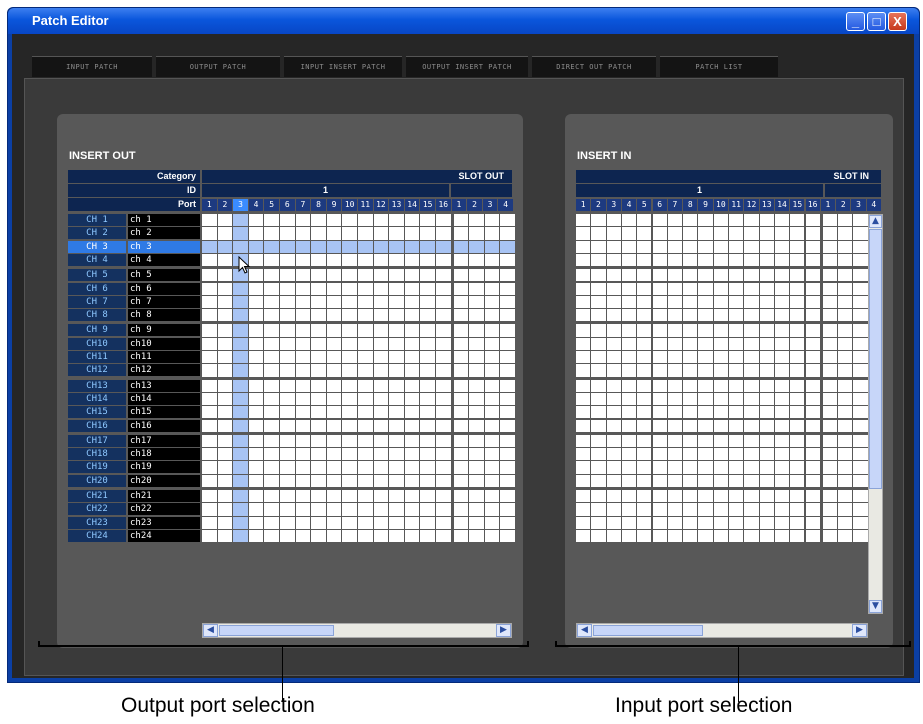  I want to click on channel-name: CH 3, so click(97, 246).